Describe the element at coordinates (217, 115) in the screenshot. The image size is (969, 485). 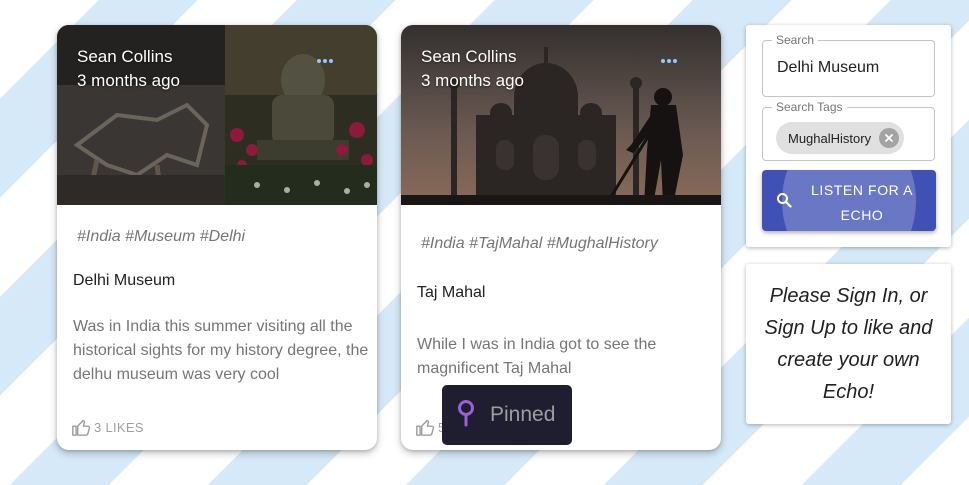
I see `card-image-museum: Sean Collins 3 months ago` at that location.